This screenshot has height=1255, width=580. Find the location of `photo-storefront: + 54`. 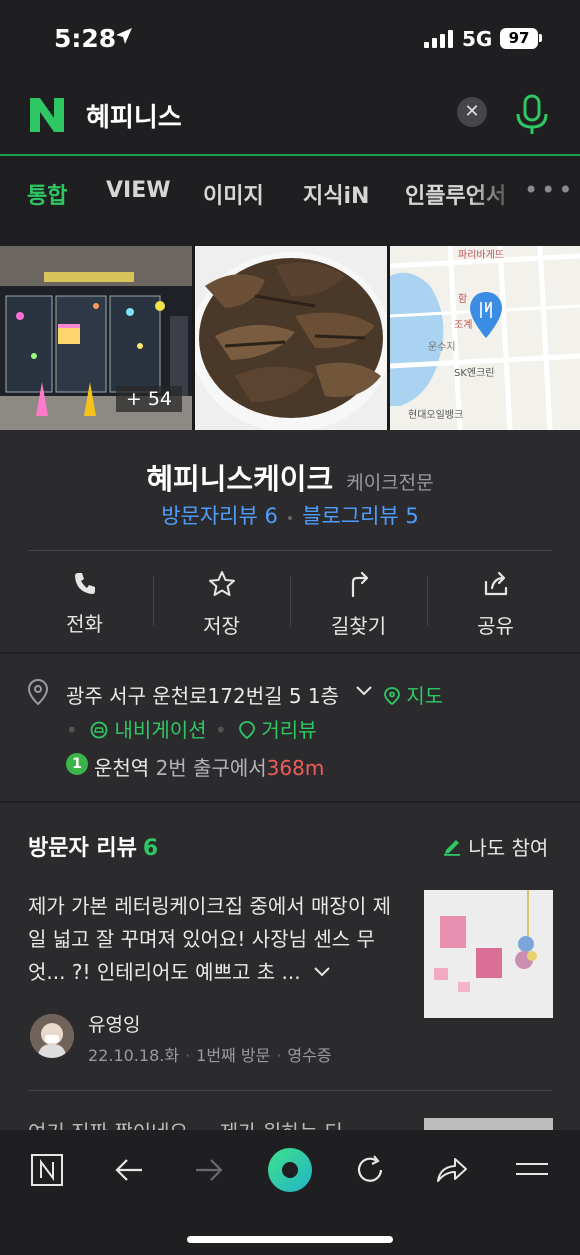

photo-storefront: + 54 is located at coordinates (96, 338).